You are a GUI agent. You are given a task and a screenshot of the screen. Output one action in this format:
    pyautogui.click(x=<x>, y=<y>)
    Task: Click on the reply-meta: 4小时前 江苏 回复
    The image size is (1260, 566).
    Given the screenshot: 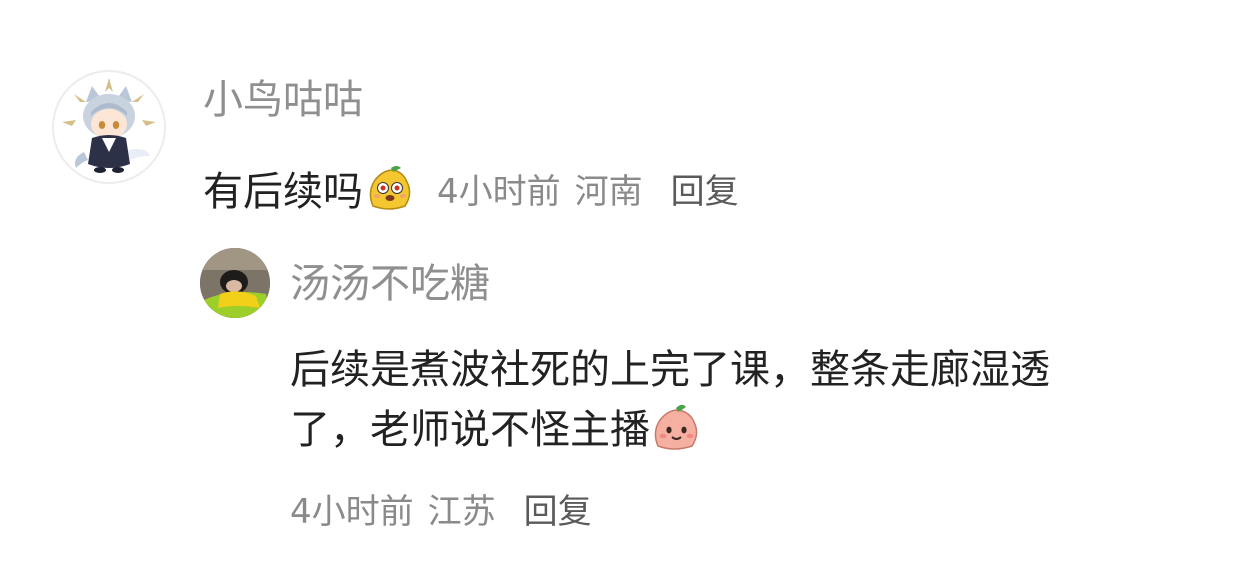 What is the action you would take?
    pyautogui.click(x=441, y=508)
    